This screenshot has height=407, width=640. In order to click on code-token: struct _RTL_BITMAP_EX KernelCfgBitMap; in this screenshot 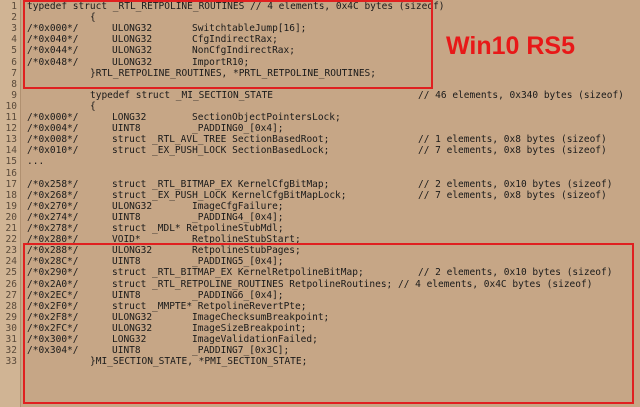, I will do `click(221, 184)`.